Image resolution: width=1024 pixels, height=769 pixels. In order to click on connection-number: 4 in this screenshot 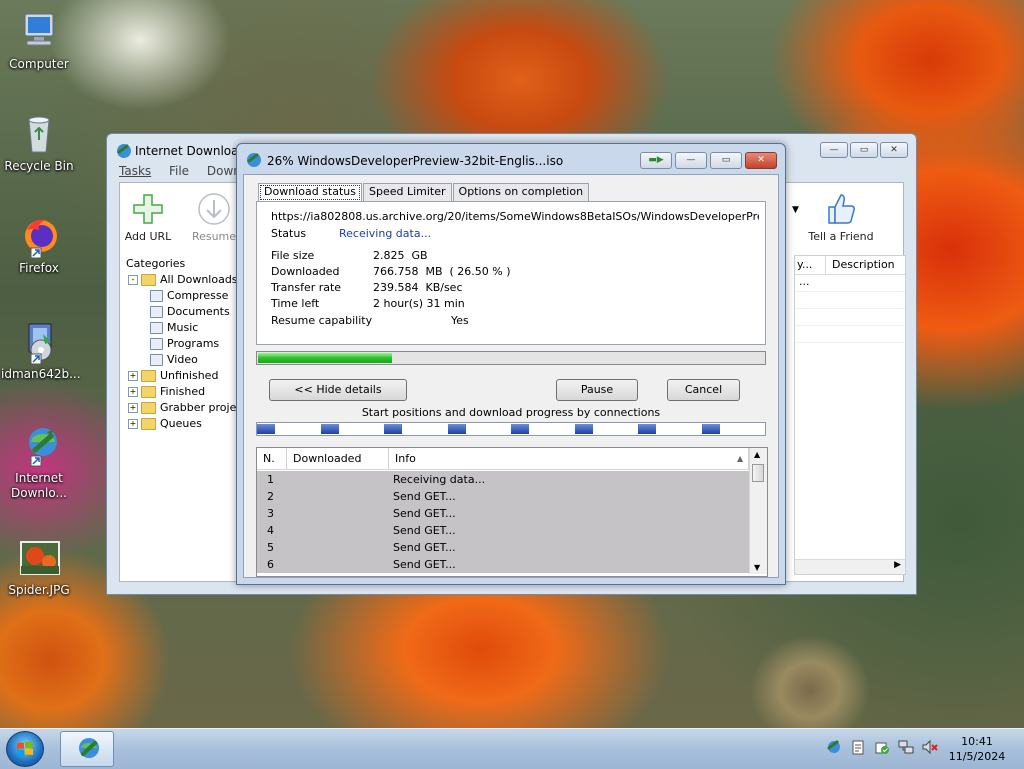, I will do `click(270, 530)`.